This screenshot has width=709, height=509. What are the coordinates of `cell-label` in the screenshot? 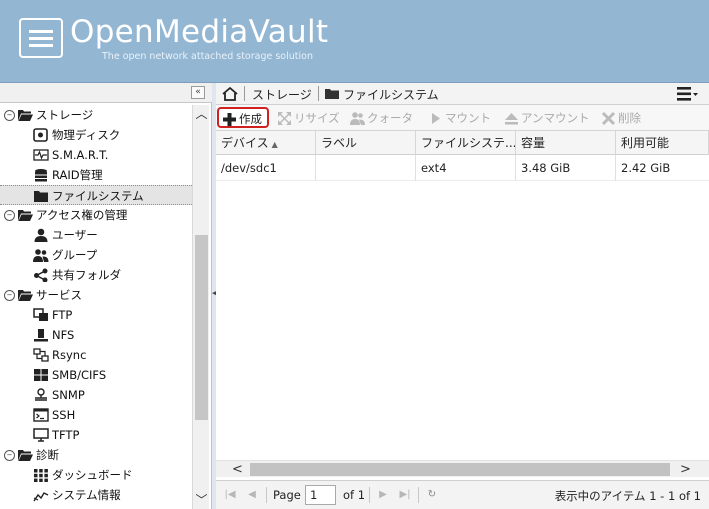 It's located at (366, 168).